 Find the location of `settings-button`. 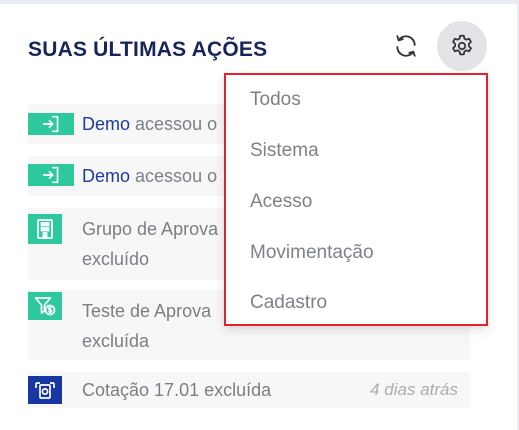

settings-button is located at coordinates (462, 46).